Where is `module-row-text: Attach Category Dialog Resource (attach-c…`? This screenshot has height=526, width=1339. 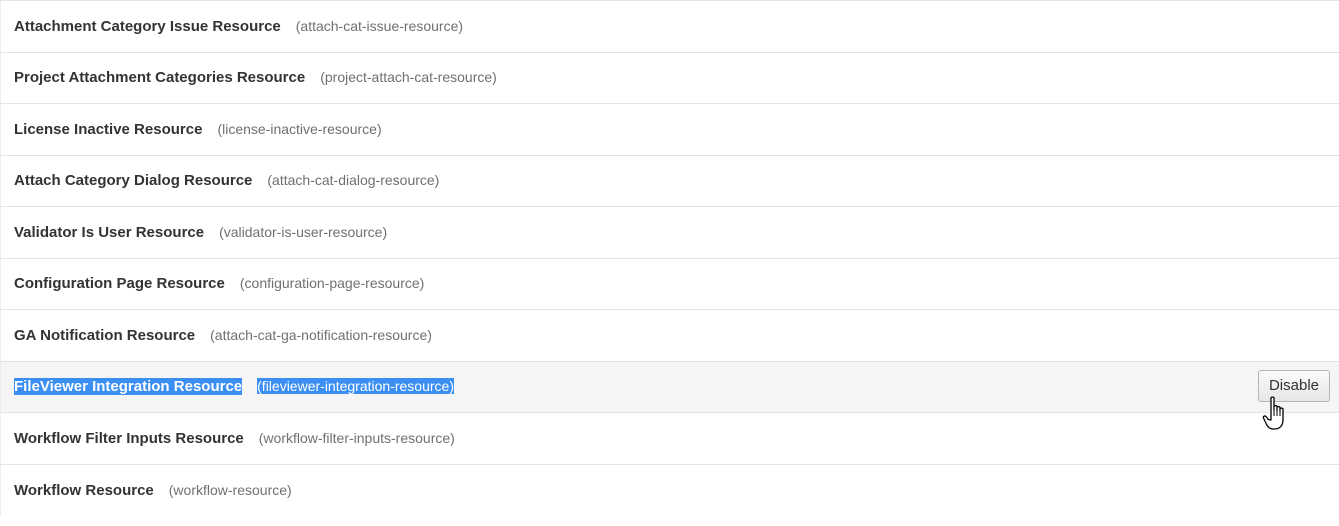
module-row-text: Attach Category Dialog Resource (attach-c… is located at coordinates (226, 180).